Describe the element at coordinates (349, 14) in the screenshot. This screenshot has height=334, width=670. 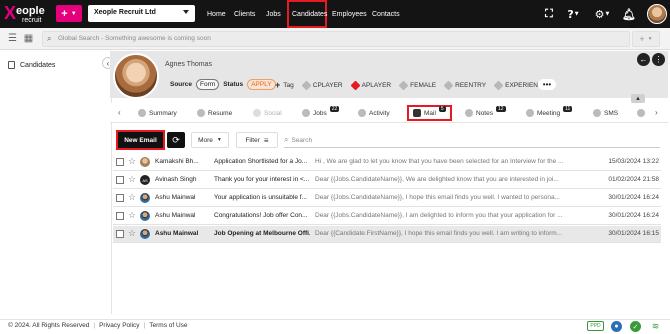
I see `nav-employees: Employees` at that location.